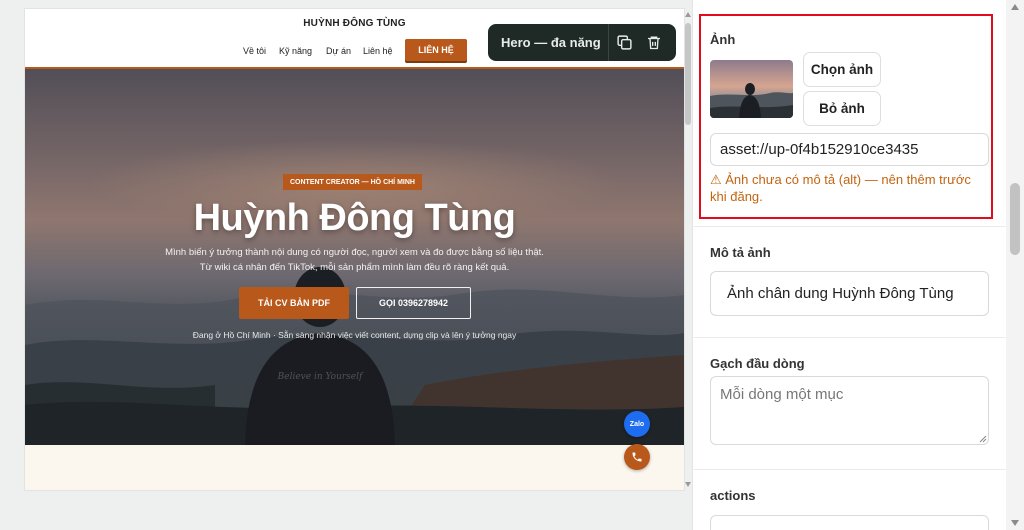  What do you see at coordinates (751, 89) in the screenshot?
I see `image-thumbnail` at bounding box center [751, 89].